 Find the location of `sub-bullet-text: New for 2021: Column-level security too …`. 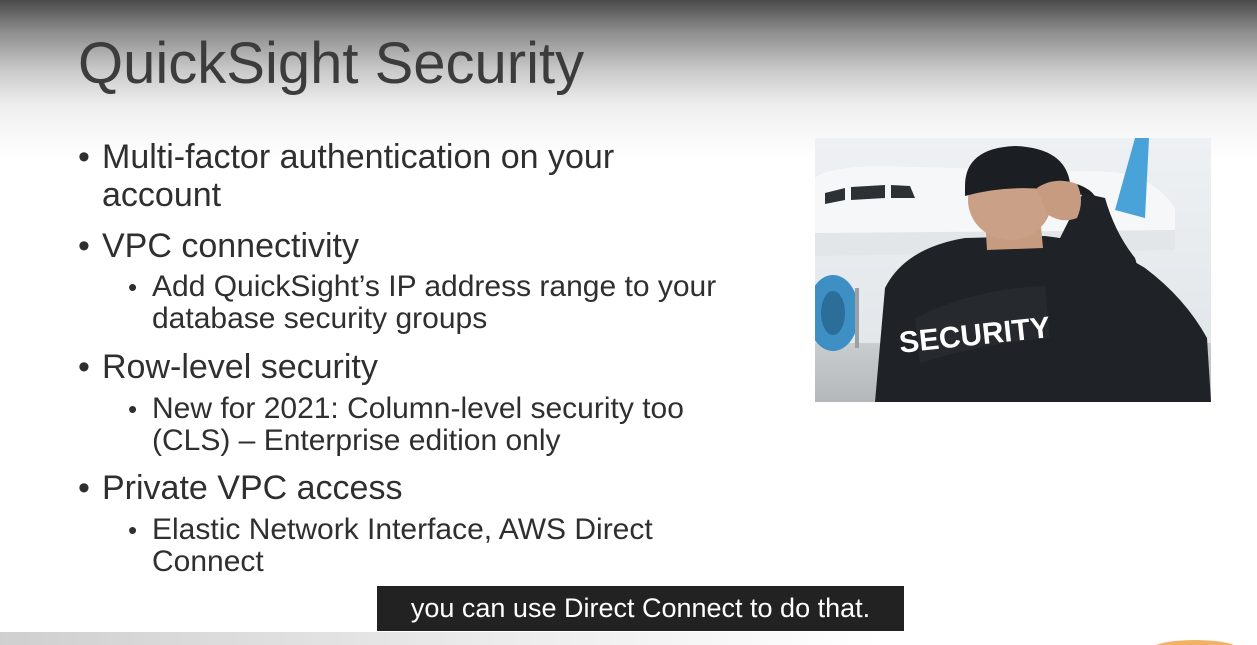

sub-bullet-text: New for 2021: Column-level security too … is located at coordinates (418, 424).